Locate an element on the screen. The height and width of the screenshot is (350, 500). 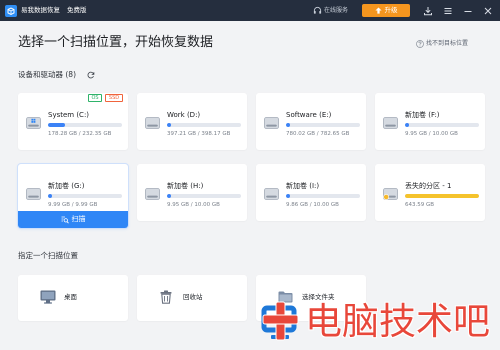
drive-card-d: Work (D:) 397.21 GB / 398.17 GB is located at coordinates (192, 121).